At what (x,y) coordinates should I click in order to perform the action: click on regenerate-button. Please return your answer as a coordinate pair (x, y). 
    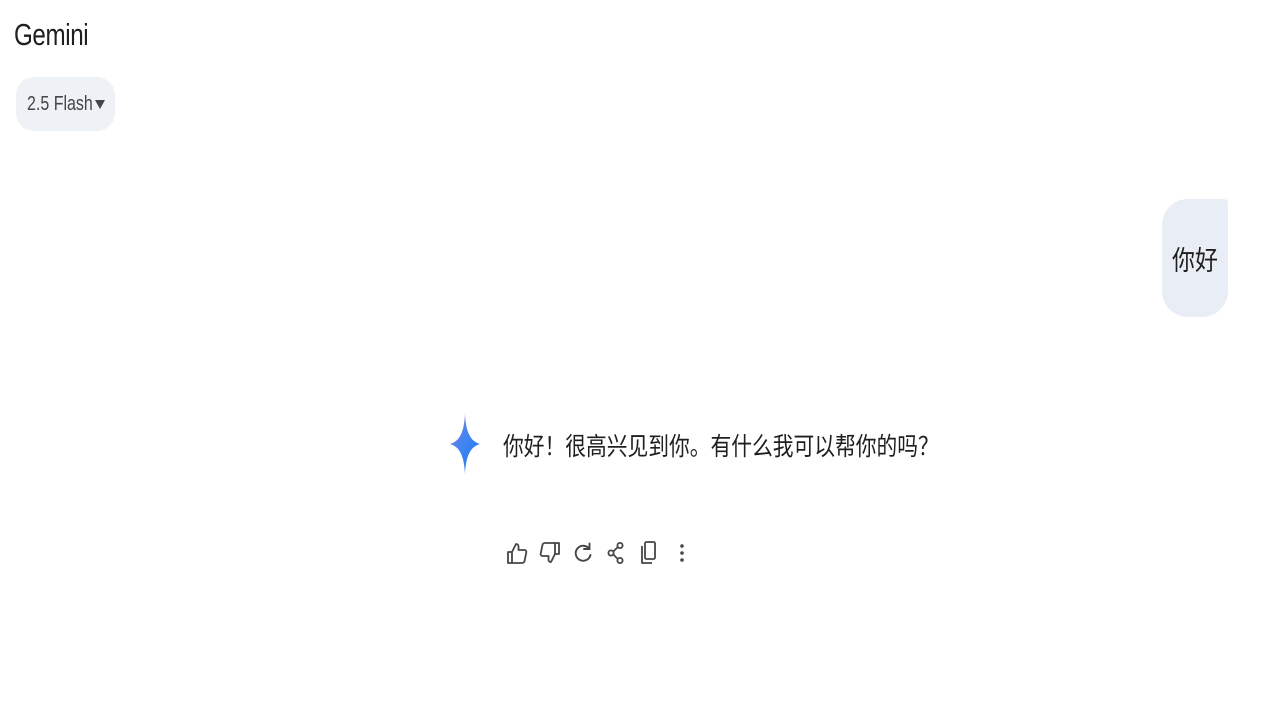
    Looking at the image, I should click on (582, 553).